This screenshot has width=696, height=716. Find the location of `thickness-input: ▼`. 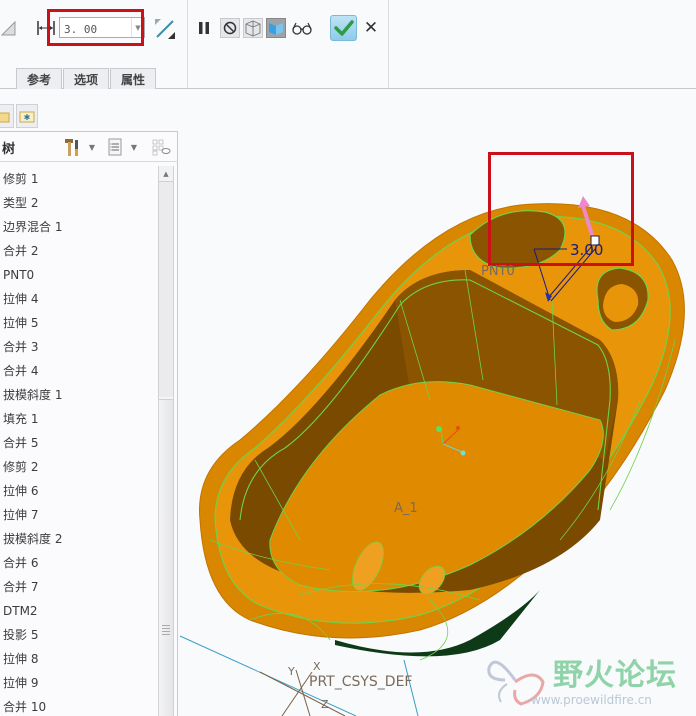

thickness-input: ▼ is located at coordinates (102, 28).